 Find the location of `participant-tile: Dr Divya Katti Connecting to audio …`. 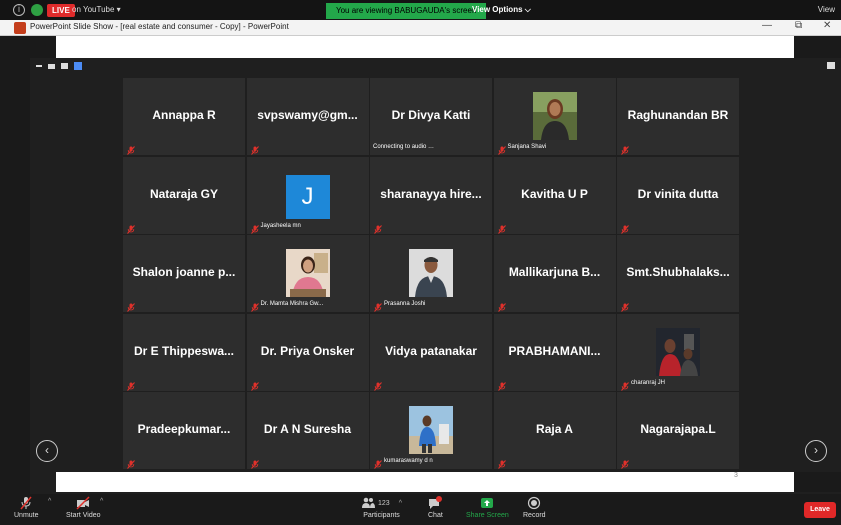

participant-tile: Dr Divya Katti Connecting to audio … is located at coordinates (431, 116).